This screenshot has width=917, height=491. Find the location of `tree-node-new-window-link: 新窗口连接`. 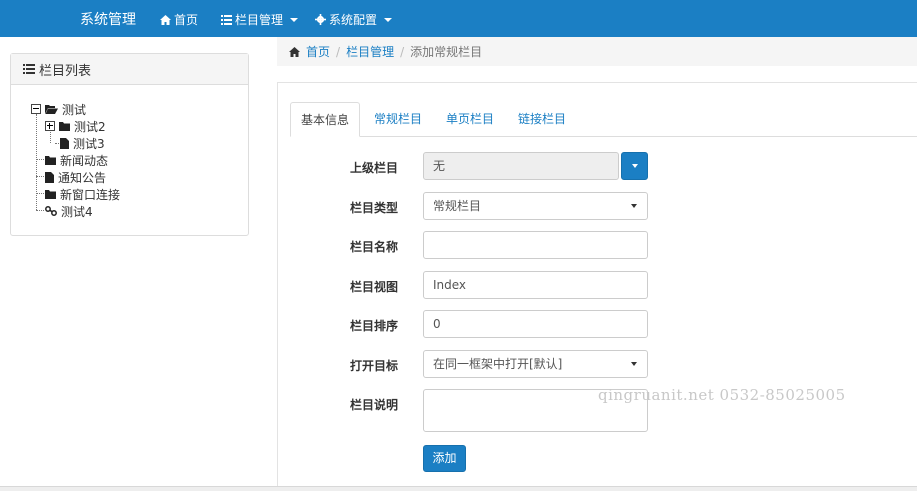

tree-node-new-window-link: 新窗口连接 is located at coordinates (82, 194).